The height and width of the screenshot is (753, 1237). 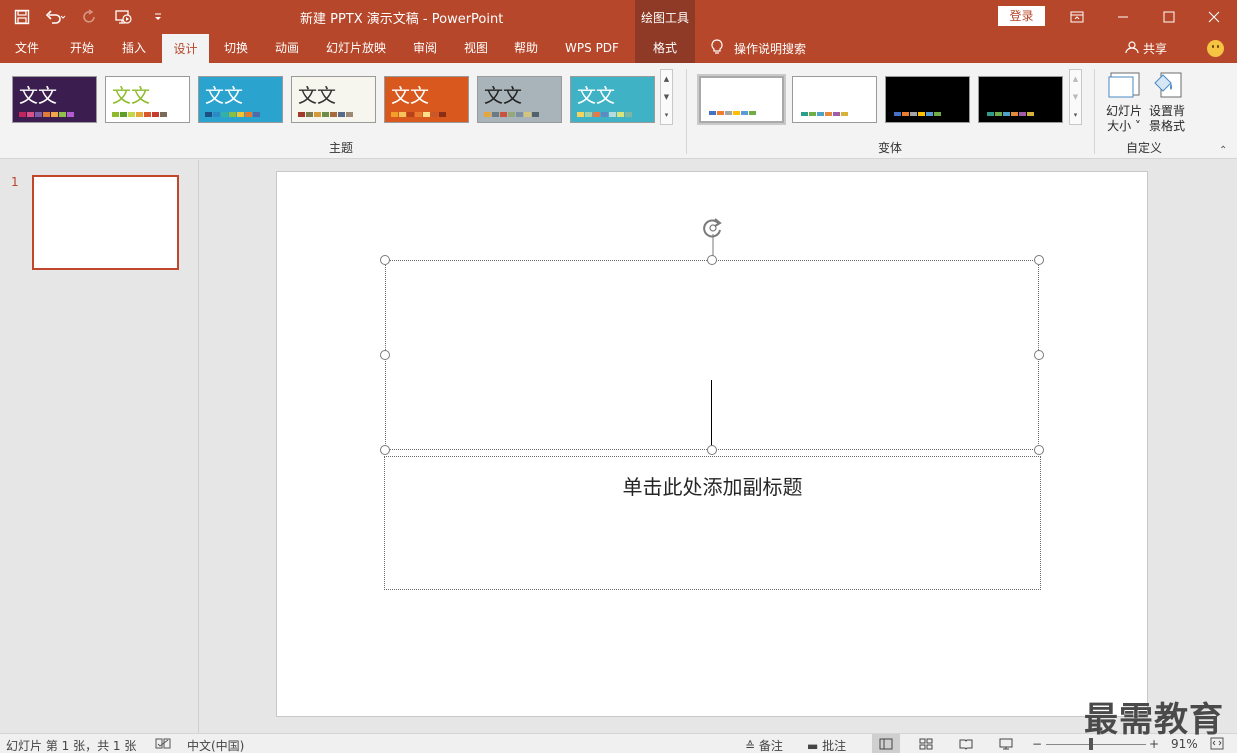 What do you see at coordinates (1039, 355) in the screenshot?
I see `resize-handle-right` at bounding box center [1039, 355].